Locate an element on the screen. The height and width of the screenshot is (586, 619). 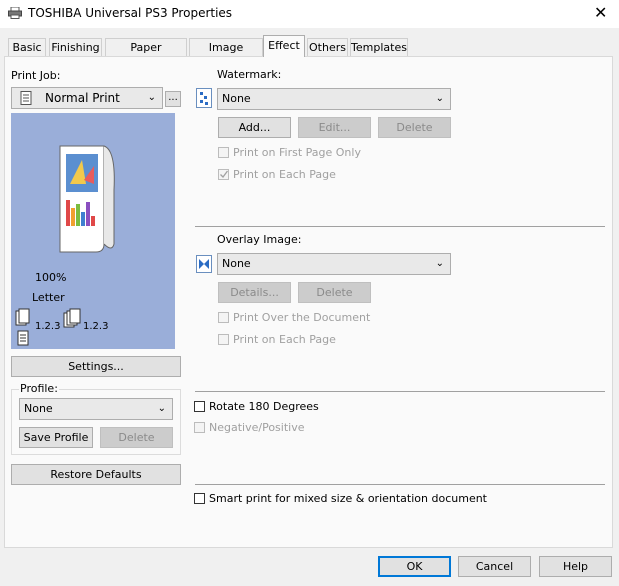
negative-positive-label: Negative/Positive is located at coordinates (257, 427).